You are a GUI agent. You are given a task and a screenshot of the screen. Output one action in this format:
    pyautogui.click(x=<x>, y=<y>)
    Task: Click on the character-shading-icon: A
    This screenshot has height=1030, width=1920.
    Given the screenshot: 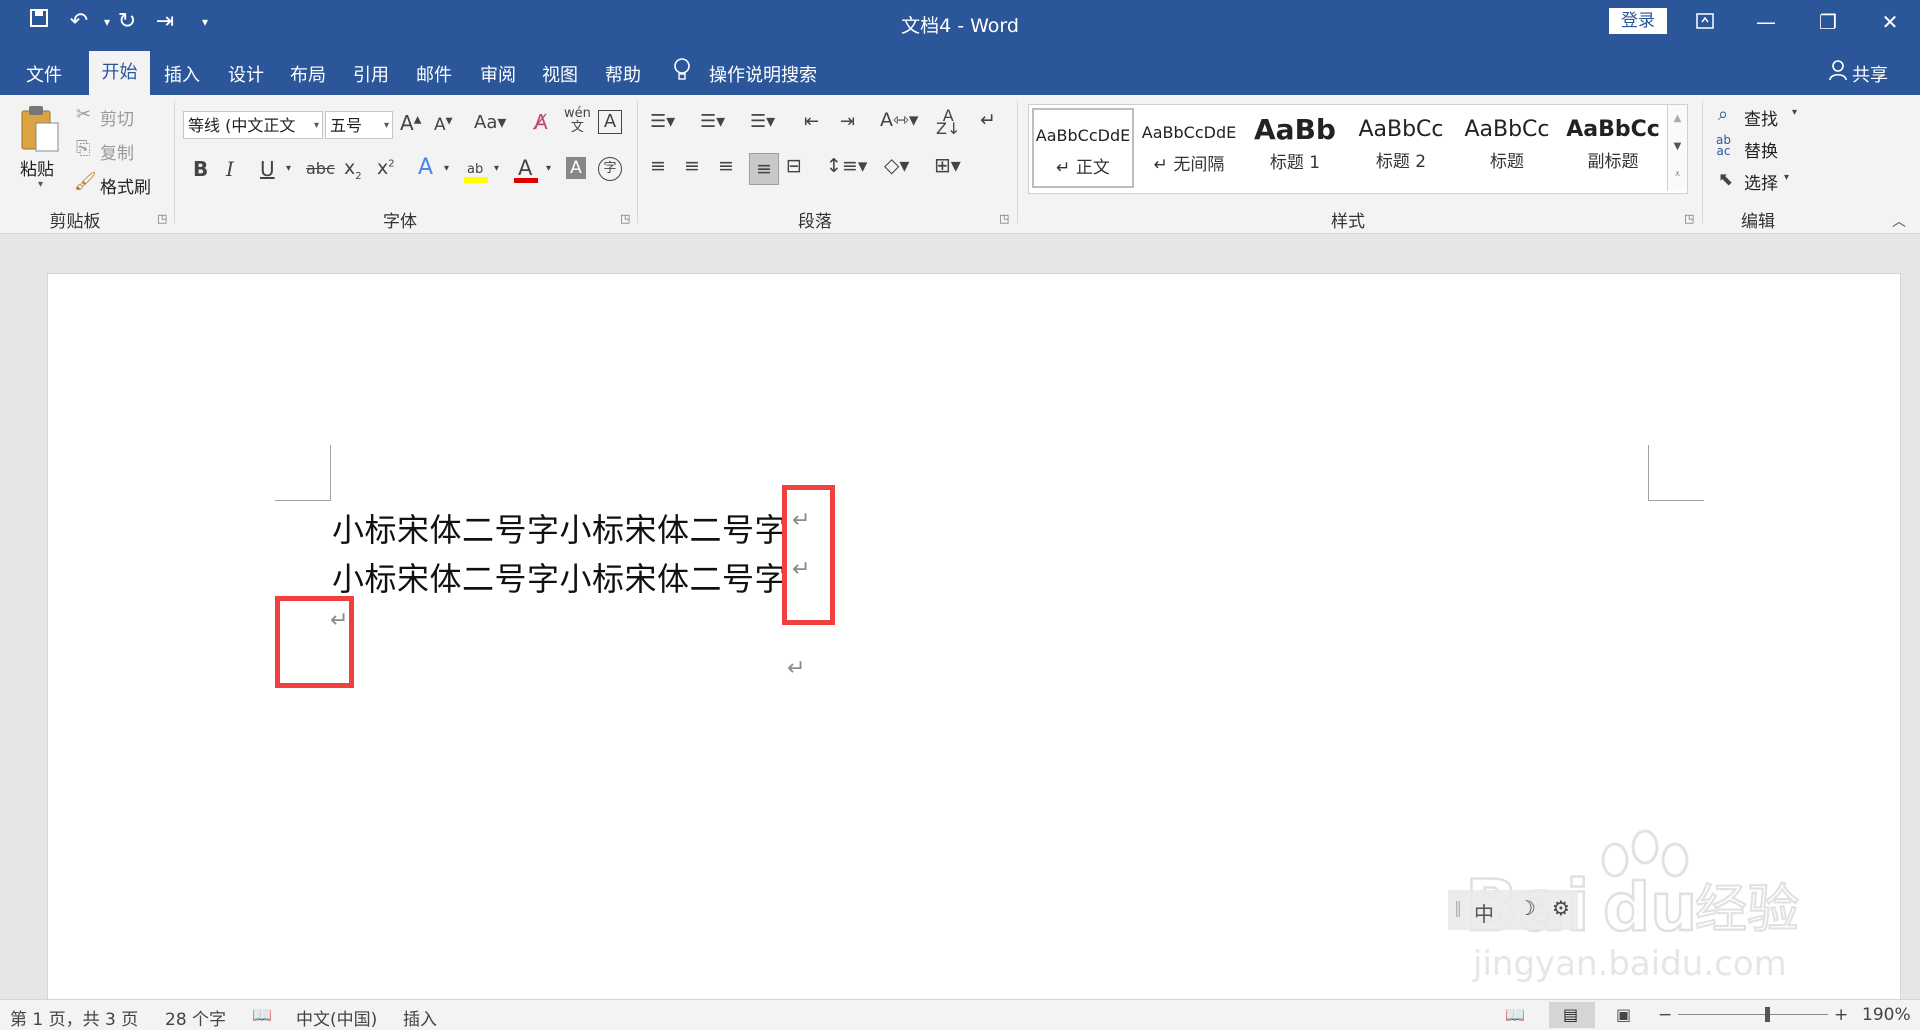 What is the action you would take?
    pyautogui.click(x=576, y=168)
    